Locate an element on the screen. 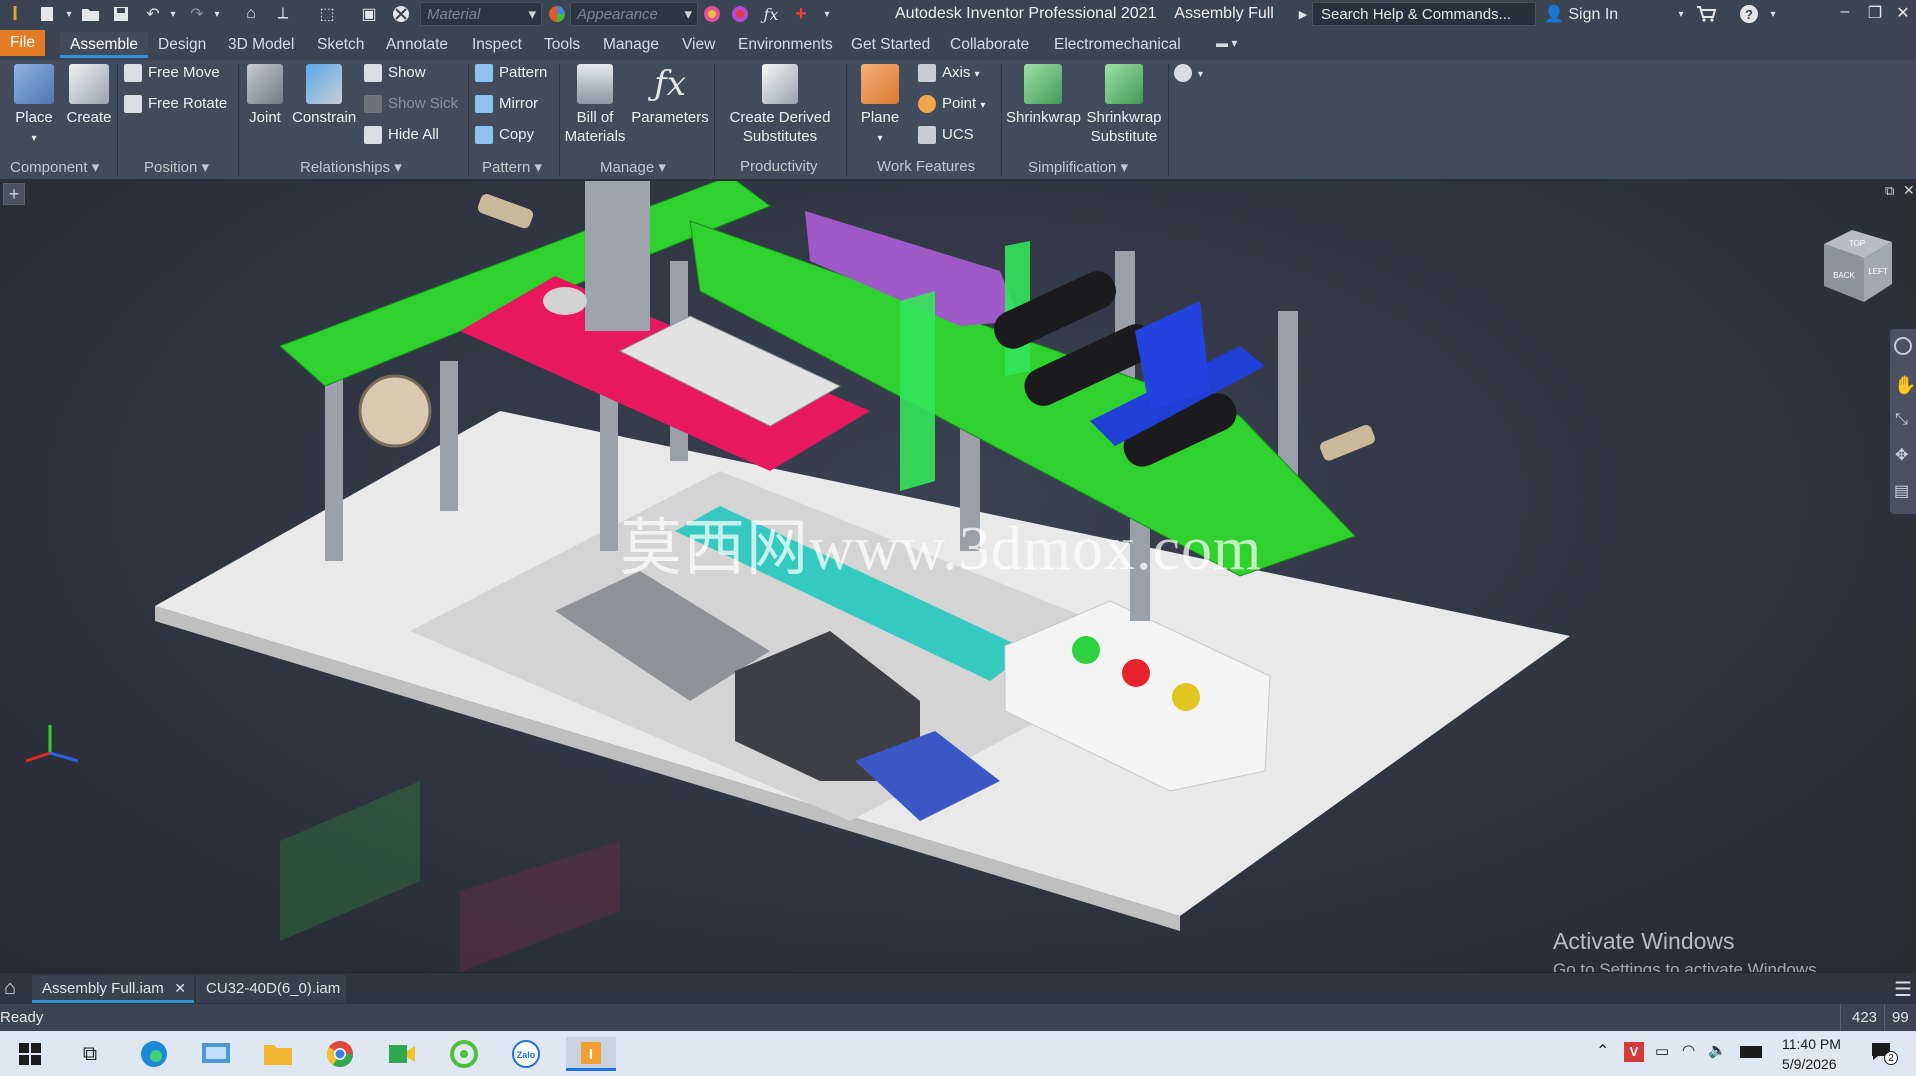 This screenshot has width=1916, height=1076. ucs-button: UCS is located at coordinates (946, 135).